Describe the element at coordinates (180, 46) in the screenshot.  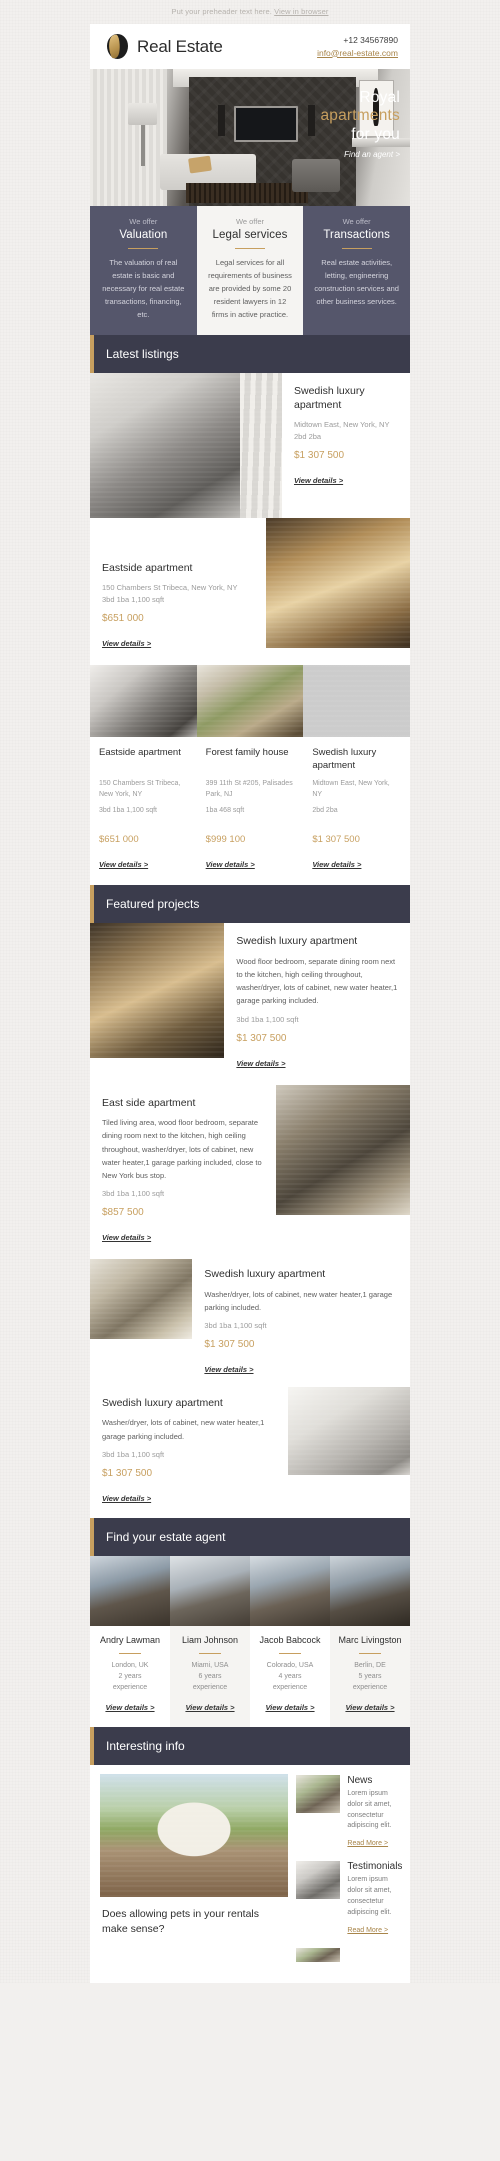
I see `brand-name: Real Estate` at that location.